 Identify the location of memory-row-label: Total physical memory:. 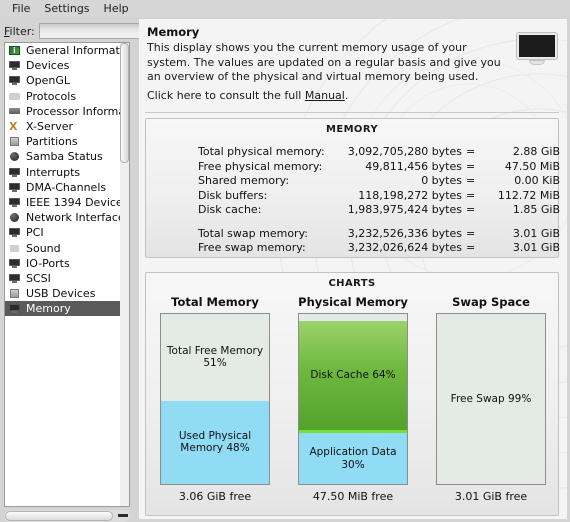
(261, 151).